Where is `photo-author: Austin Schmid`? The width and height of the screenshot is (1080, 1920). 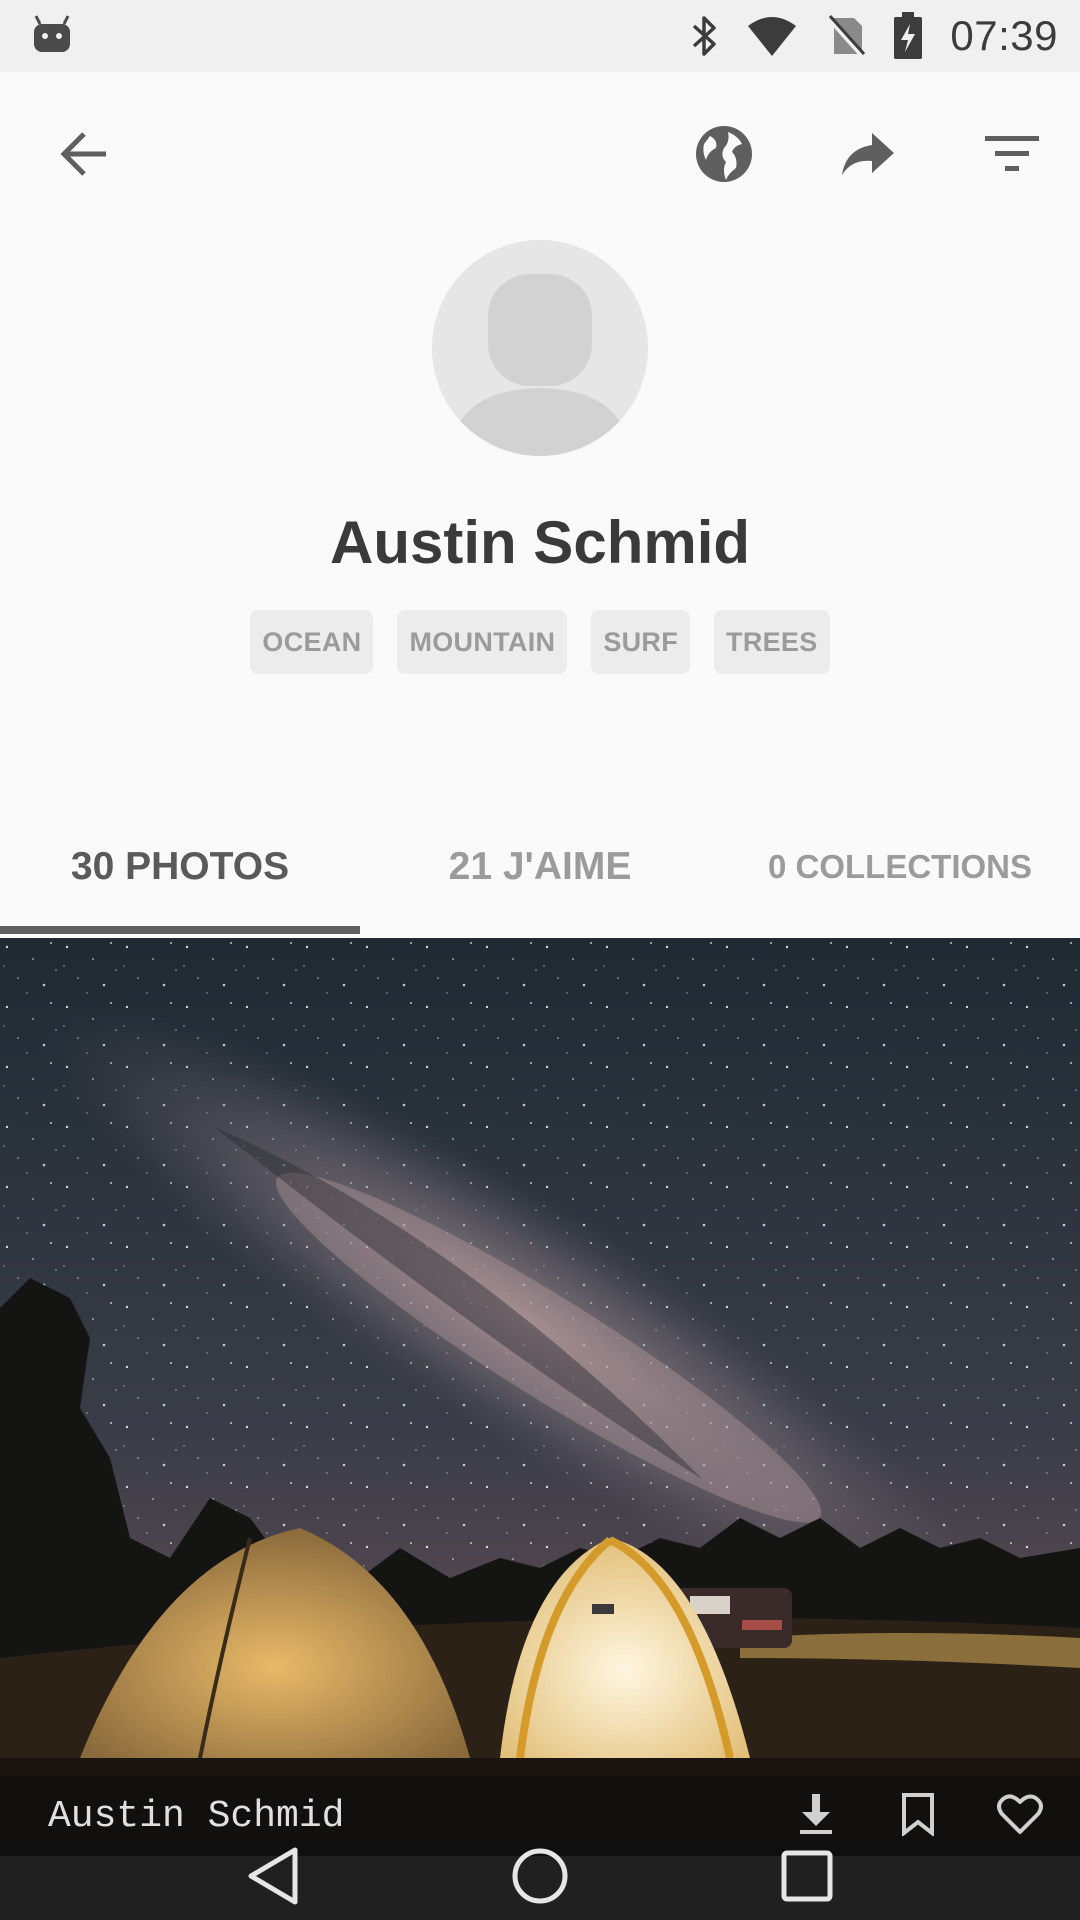
photo-author: Austin Schmid is located at coordinates (196, 1816).